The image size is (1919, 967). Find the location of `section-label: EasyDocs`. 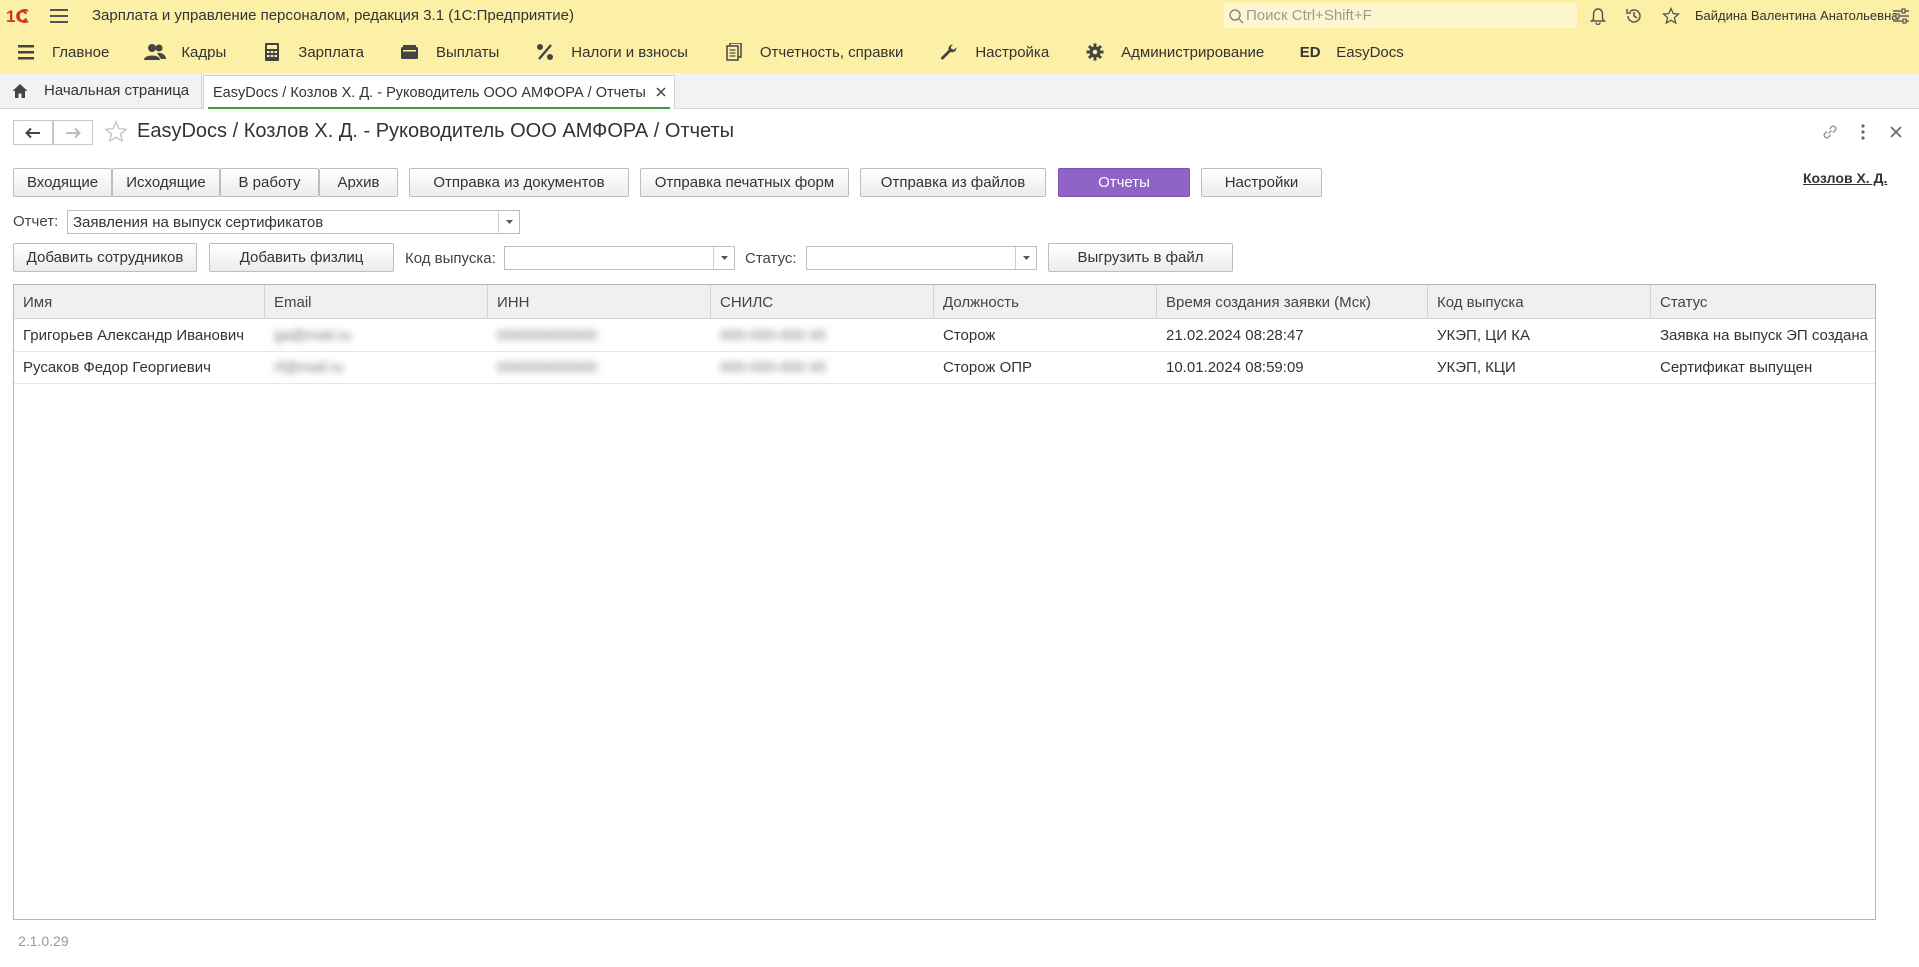

section-label: EasyDocs is located at coordinates (1370, 52).